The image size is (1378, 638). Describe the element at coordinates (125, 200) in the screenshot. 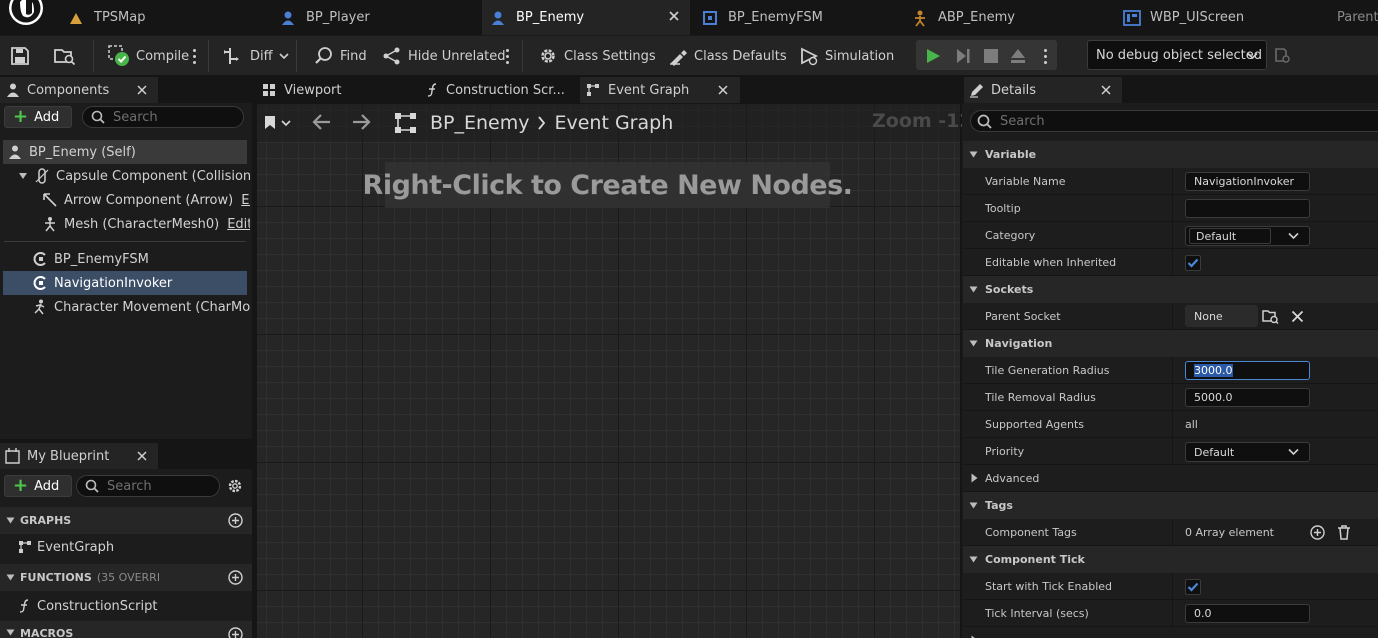

I see `tree-item-arrow: Arrow Component (Arrow) Edit` at that location.